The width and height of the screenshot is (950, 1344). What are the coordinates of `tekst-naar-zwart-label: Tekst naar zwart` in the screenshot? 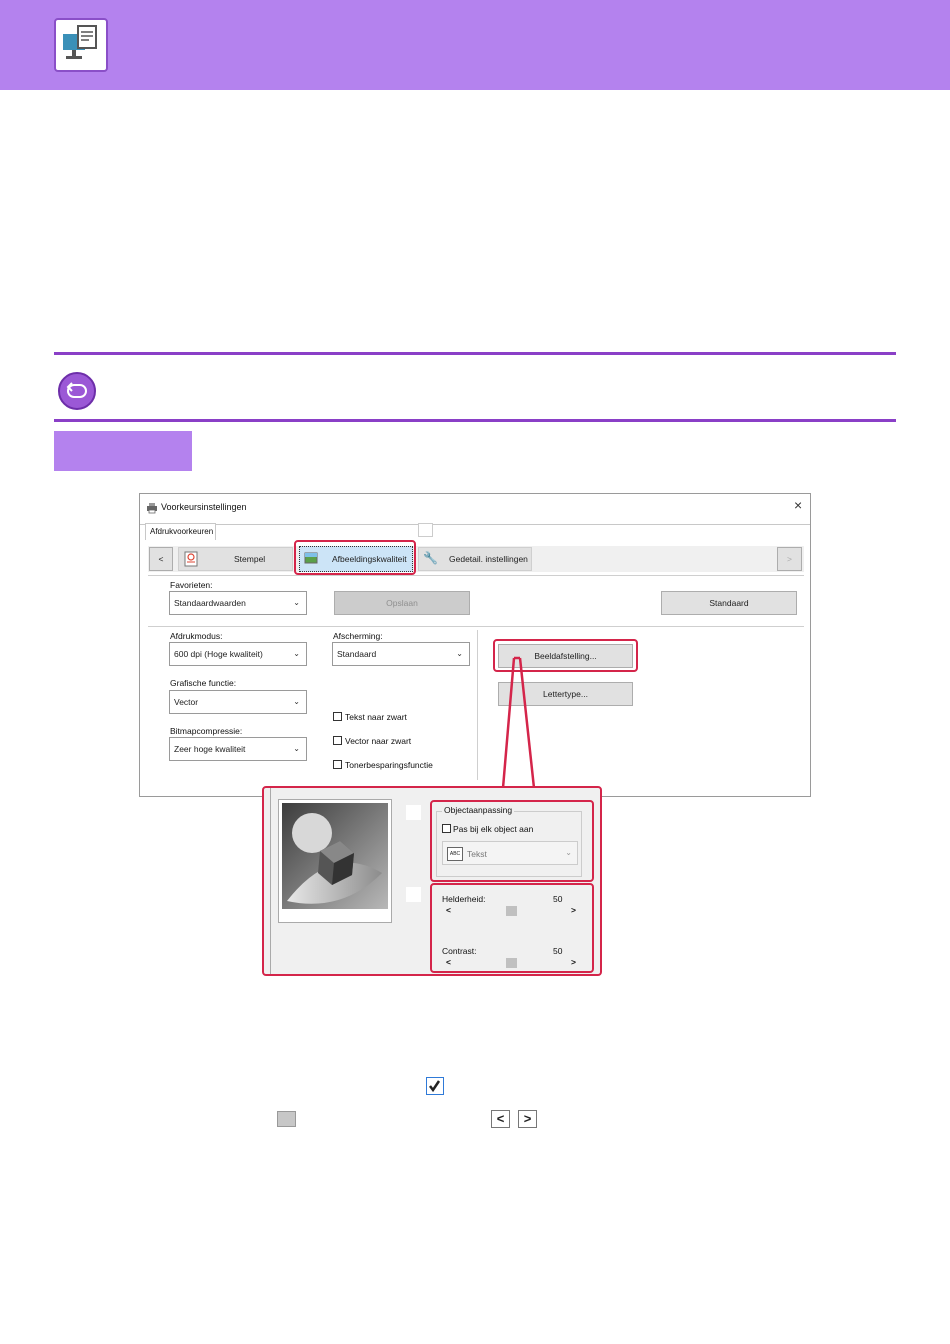 It's located at (376, 717).